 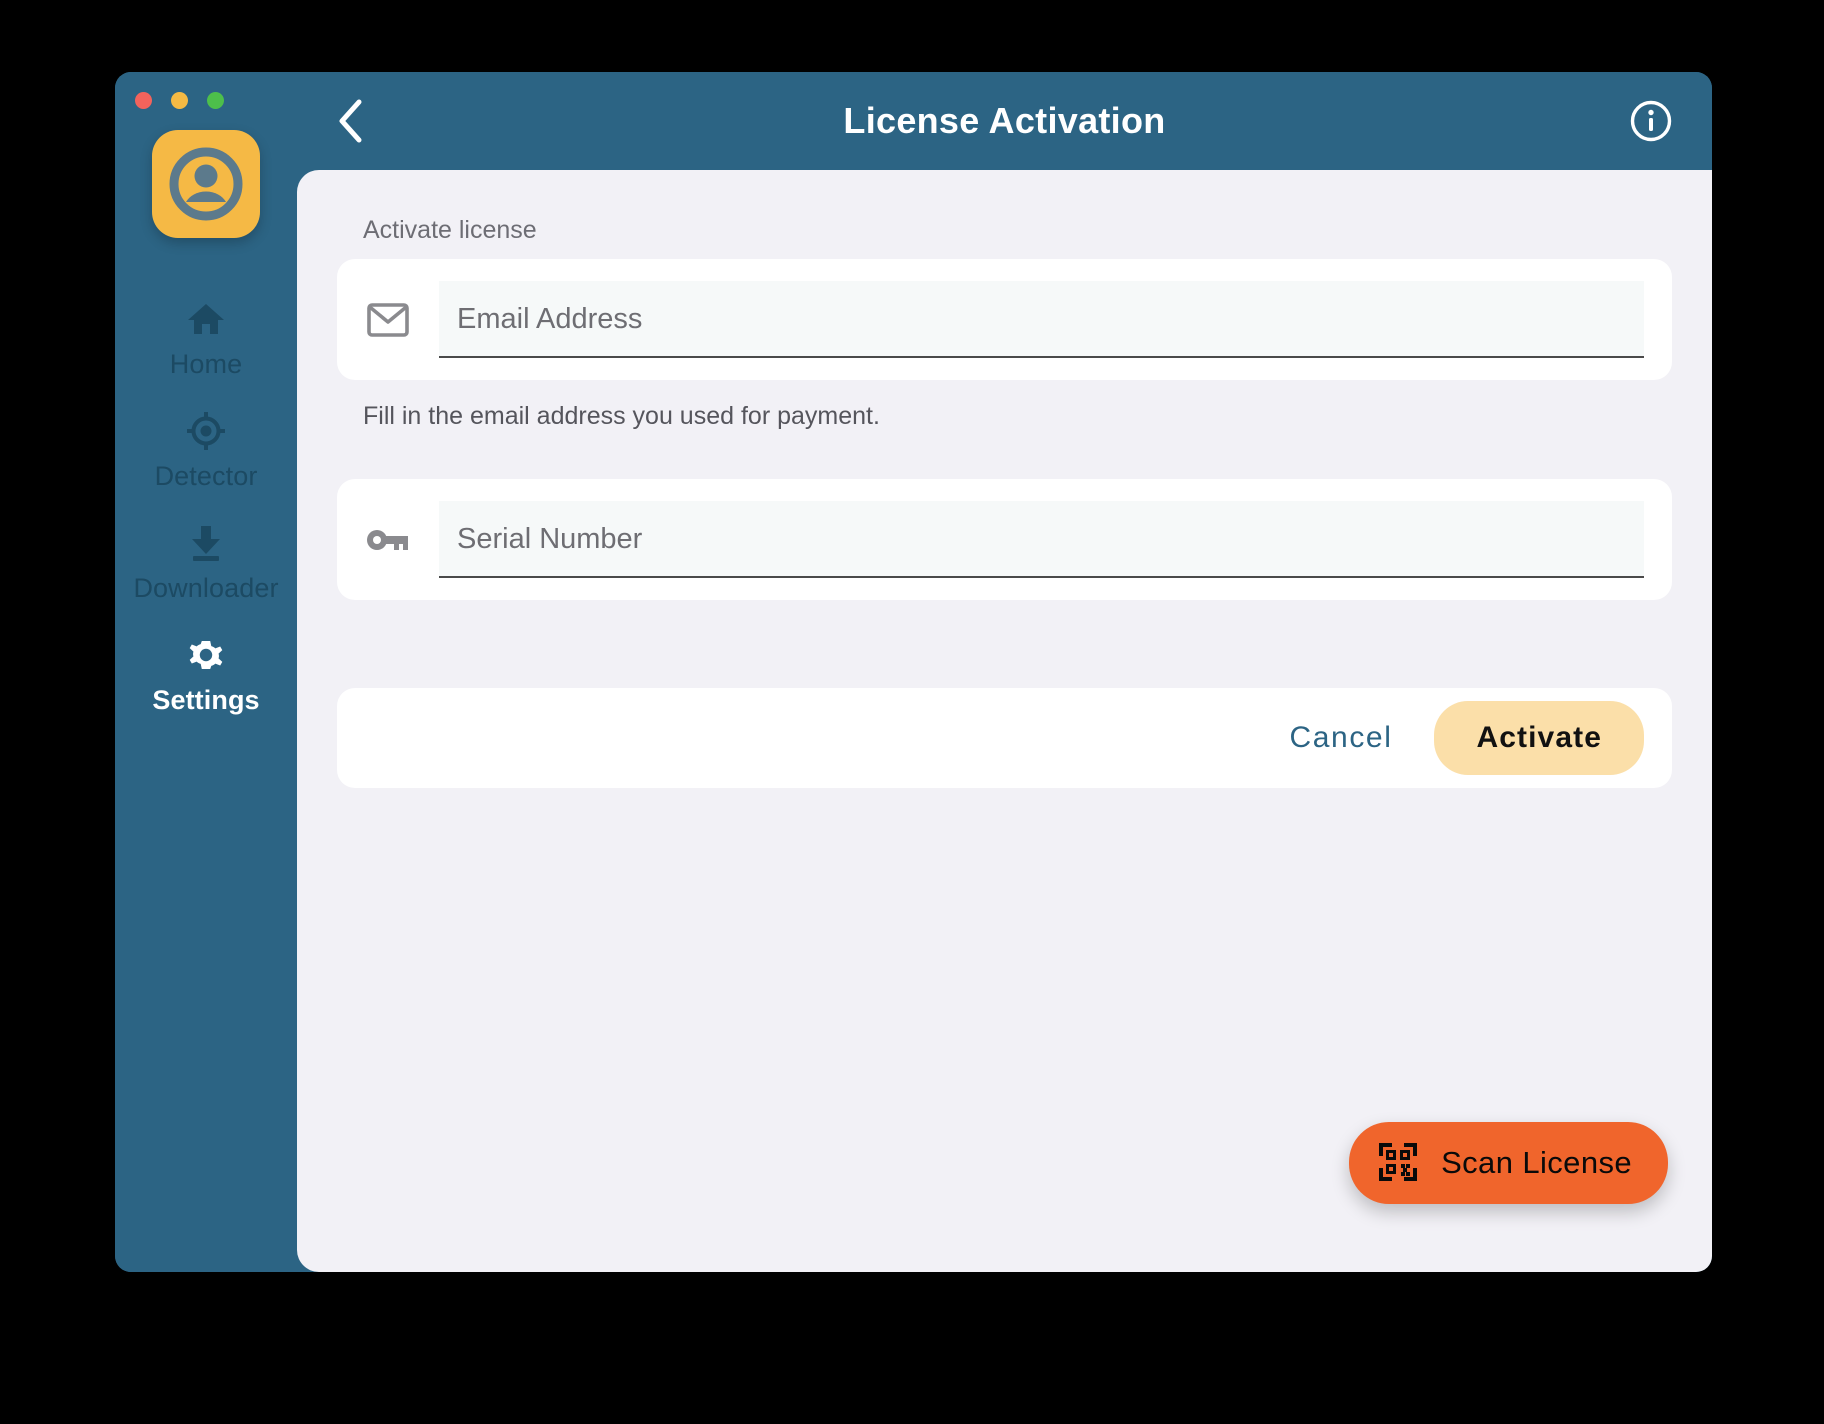 What do you see at coordinates (450, 230) in the screenshot?
I see `section-label: Activate license` at bounding box center [450, 230].